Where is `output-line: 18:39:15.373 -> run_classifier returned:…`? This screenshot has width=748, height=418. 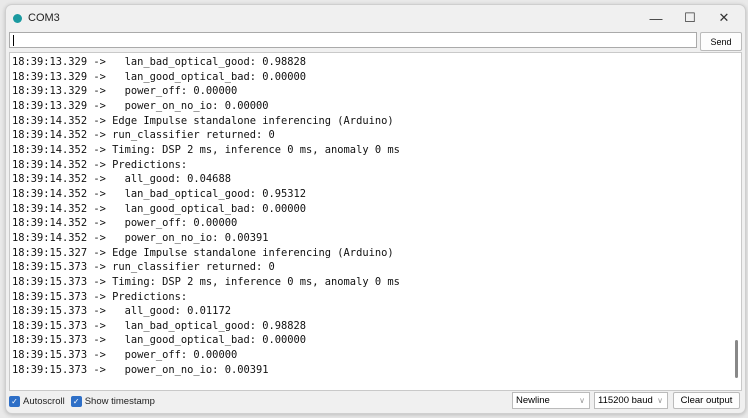
output-line: 18:39:15.373 -> run_classifier returned:… is located at coordinates (143, 267).